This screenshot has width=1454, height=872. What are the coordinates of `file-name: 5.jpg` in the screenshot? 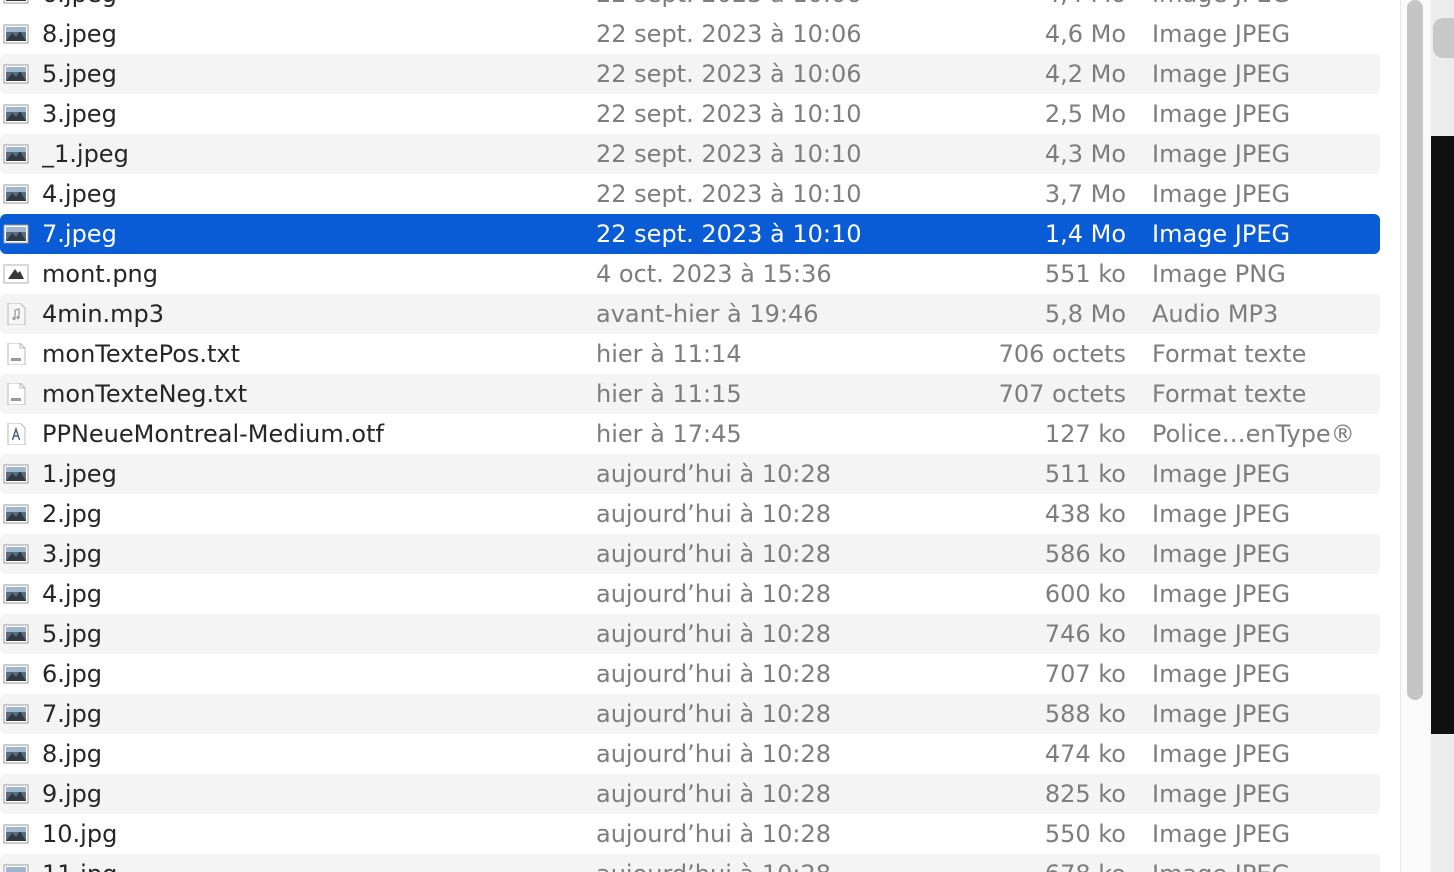 It's located at (72, 634).